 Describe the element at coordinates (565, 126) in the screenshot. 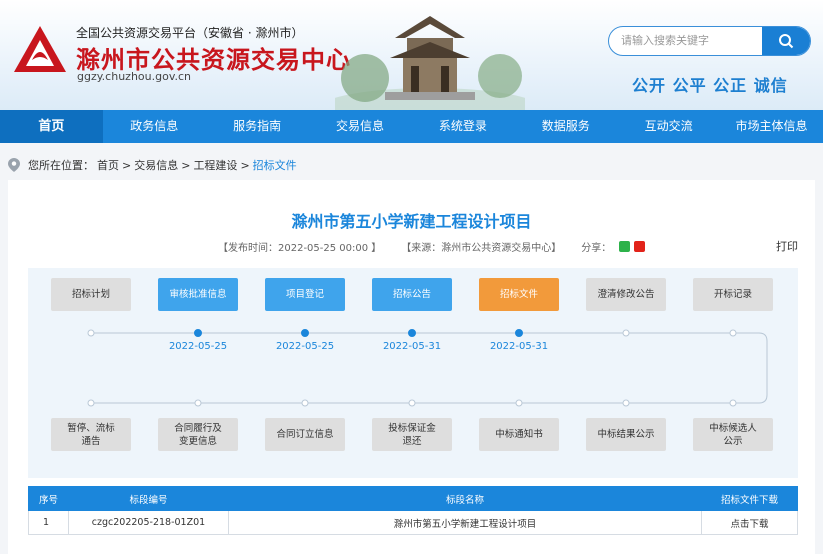

I see `nav-item-data-service: 数据服务` at that location.